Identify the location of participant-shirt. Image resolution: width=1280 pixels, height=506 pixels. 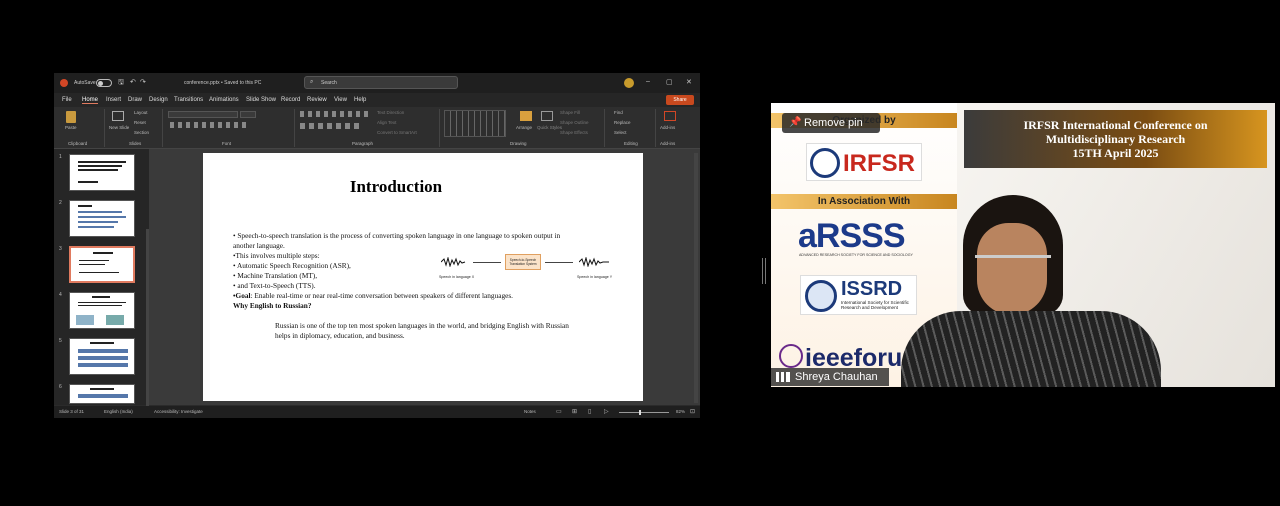
(1031, 349).